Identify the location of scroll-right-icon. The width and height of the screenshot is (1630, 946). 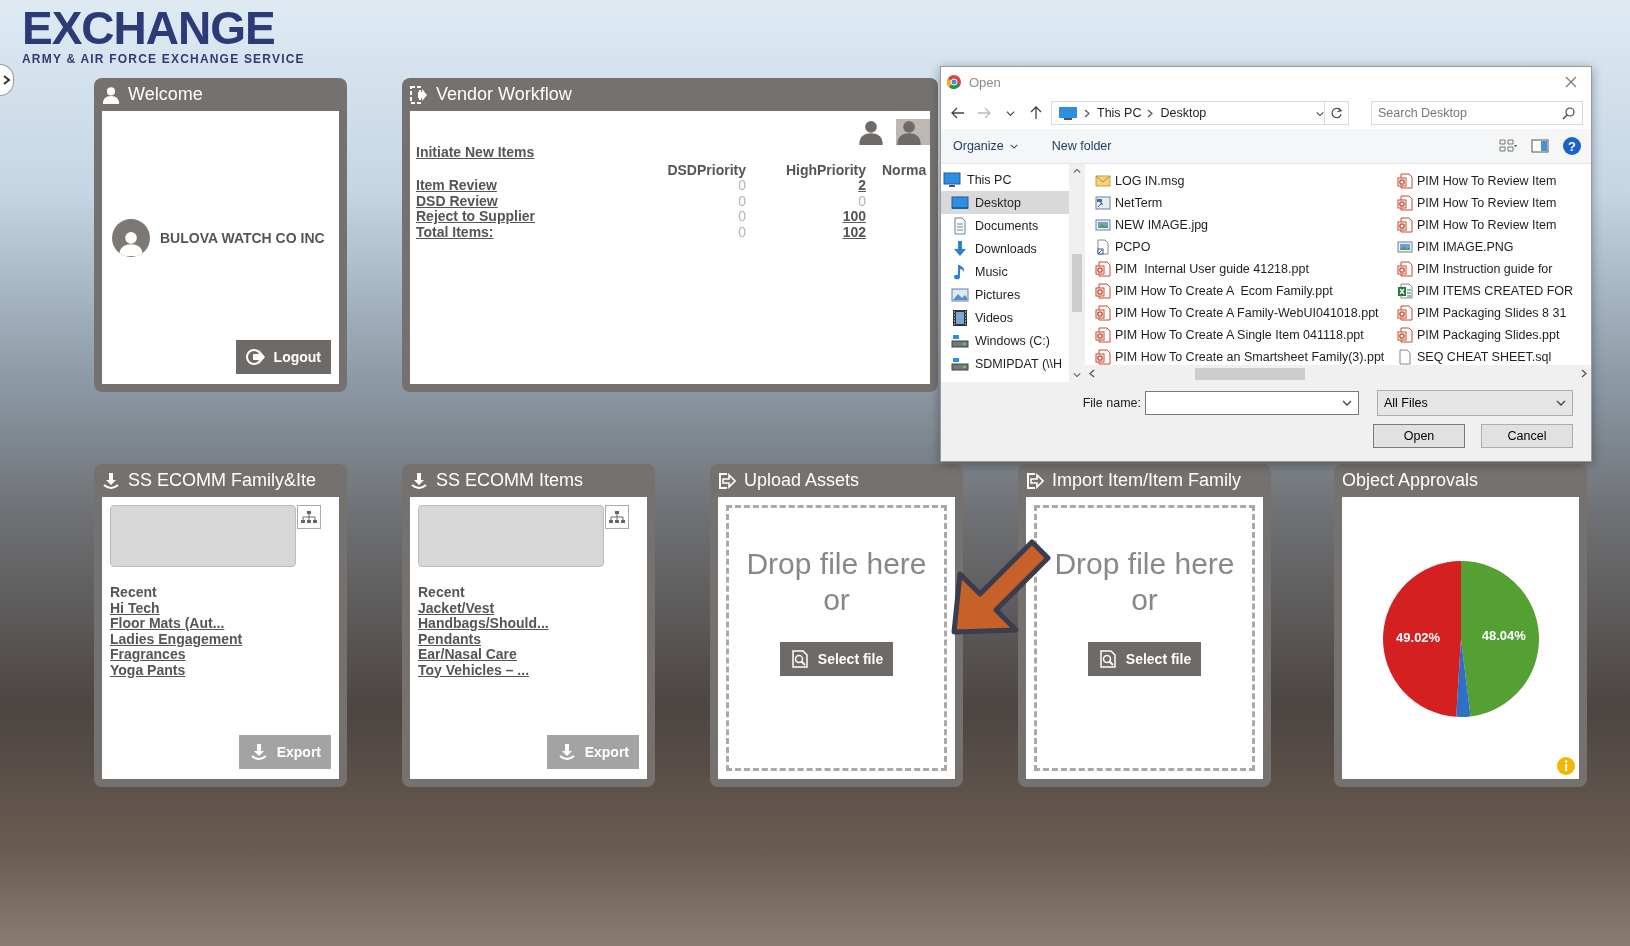
(1584, 373).